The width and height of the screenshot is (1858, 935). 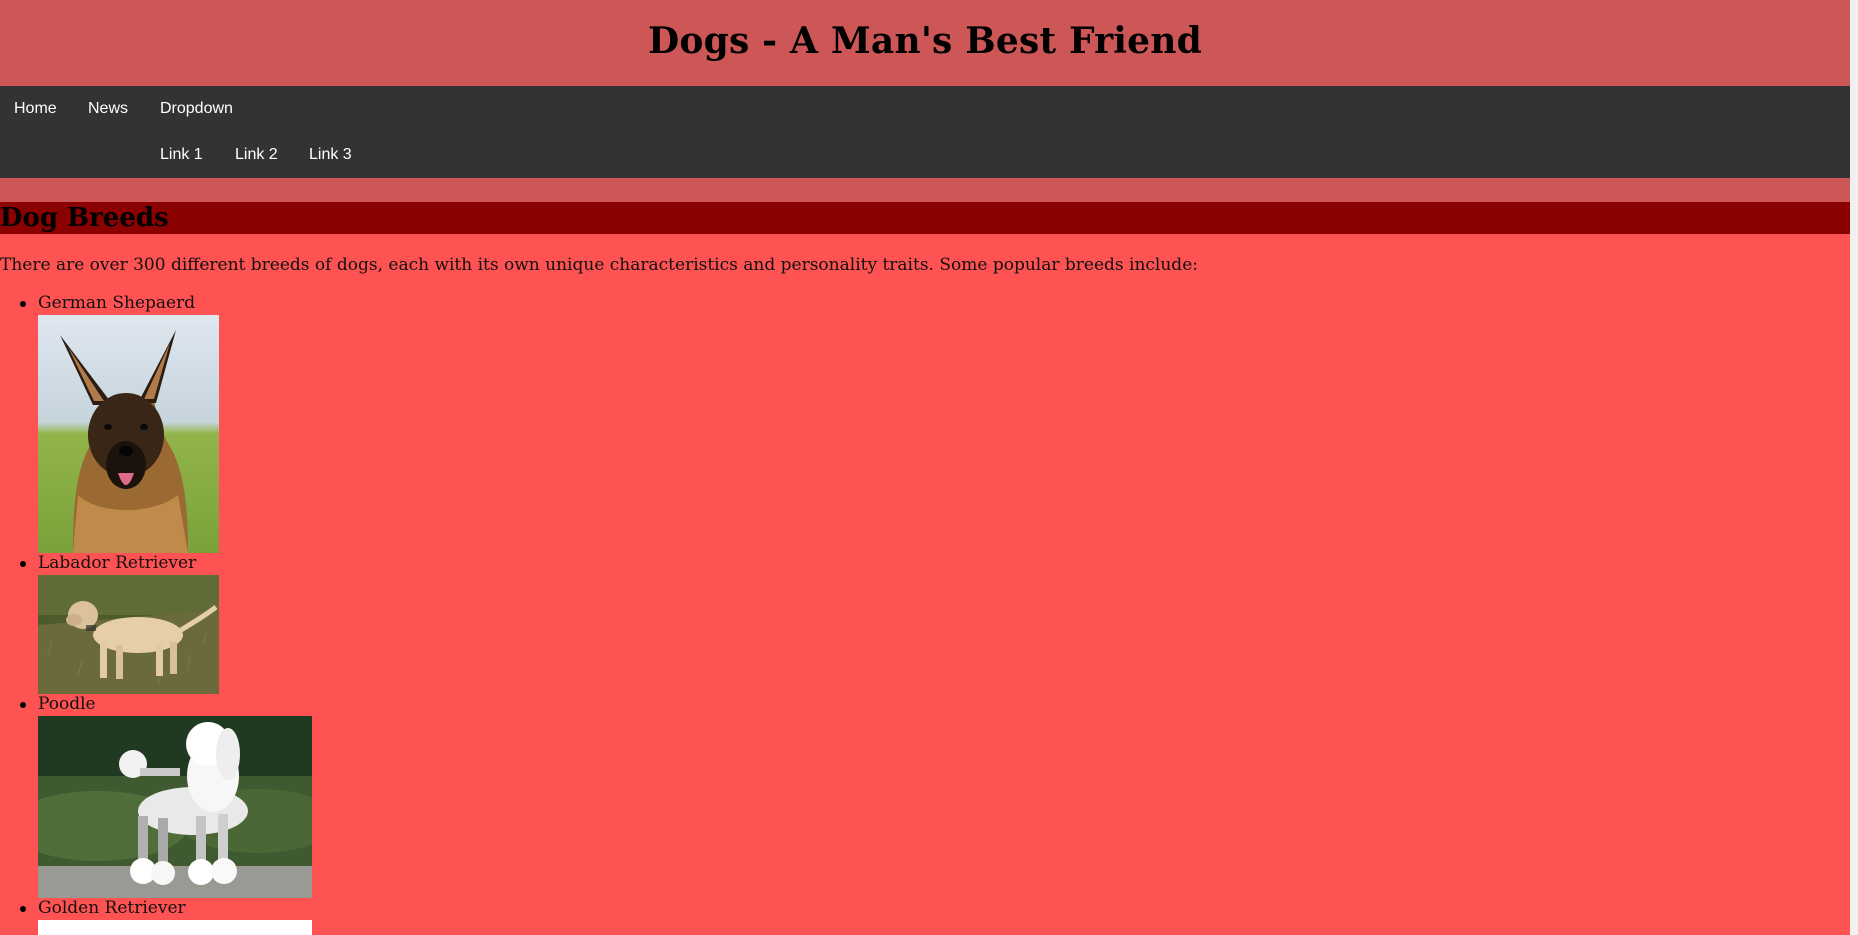 I want to click on breed-name: Labador Retriever, so click(x=117, y=563).